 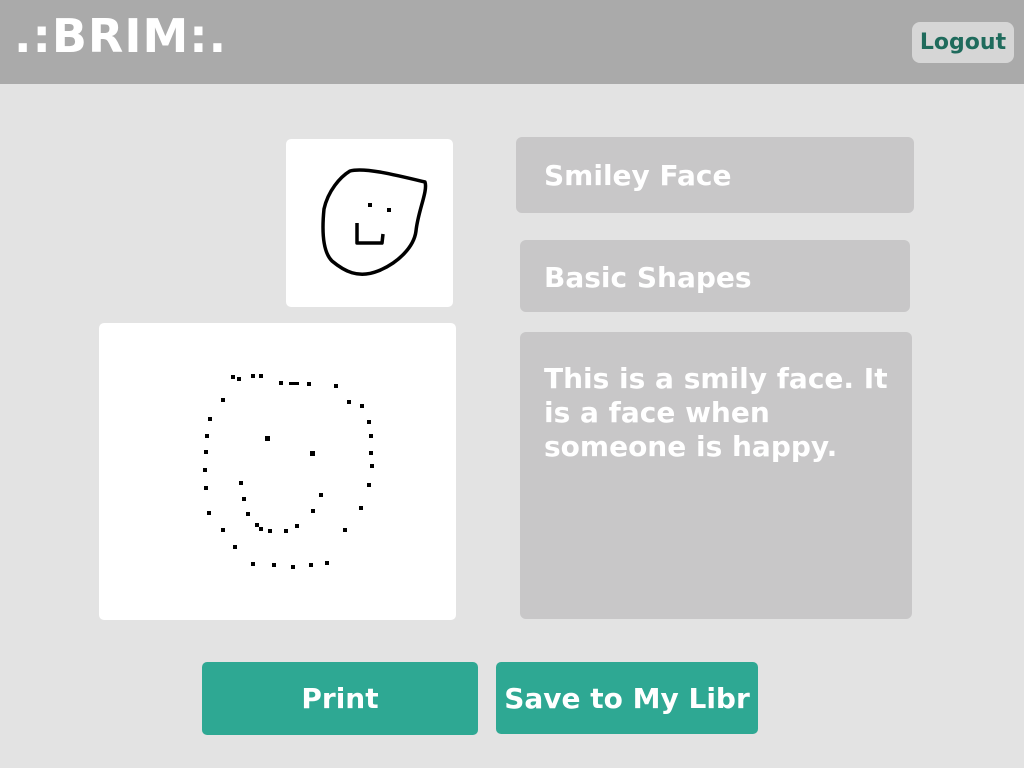 What do you see at coordinates (512, 42) in the screenshot?
I see `header-bar: .:BRIM:. Logout` at bounding box center [512, 42].